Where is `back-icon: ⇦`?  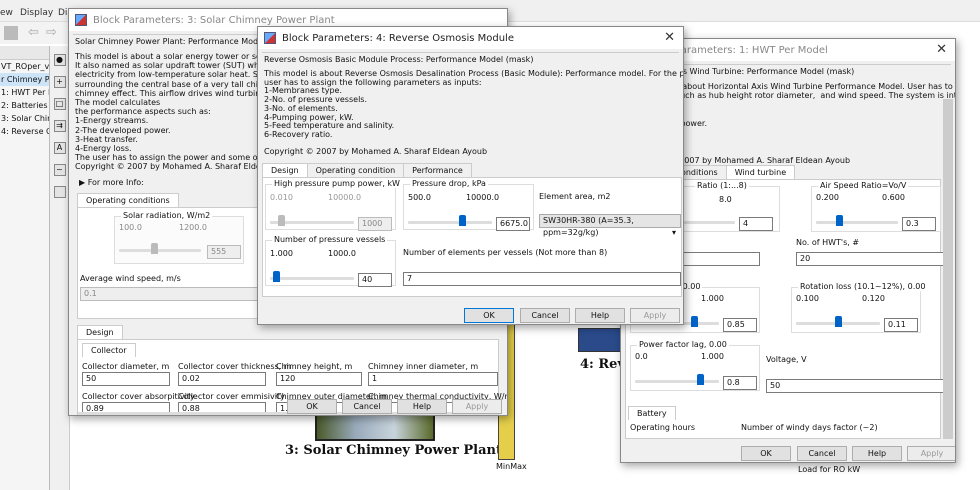 back-icon: ⇦ is located at coordinates (33, 32).